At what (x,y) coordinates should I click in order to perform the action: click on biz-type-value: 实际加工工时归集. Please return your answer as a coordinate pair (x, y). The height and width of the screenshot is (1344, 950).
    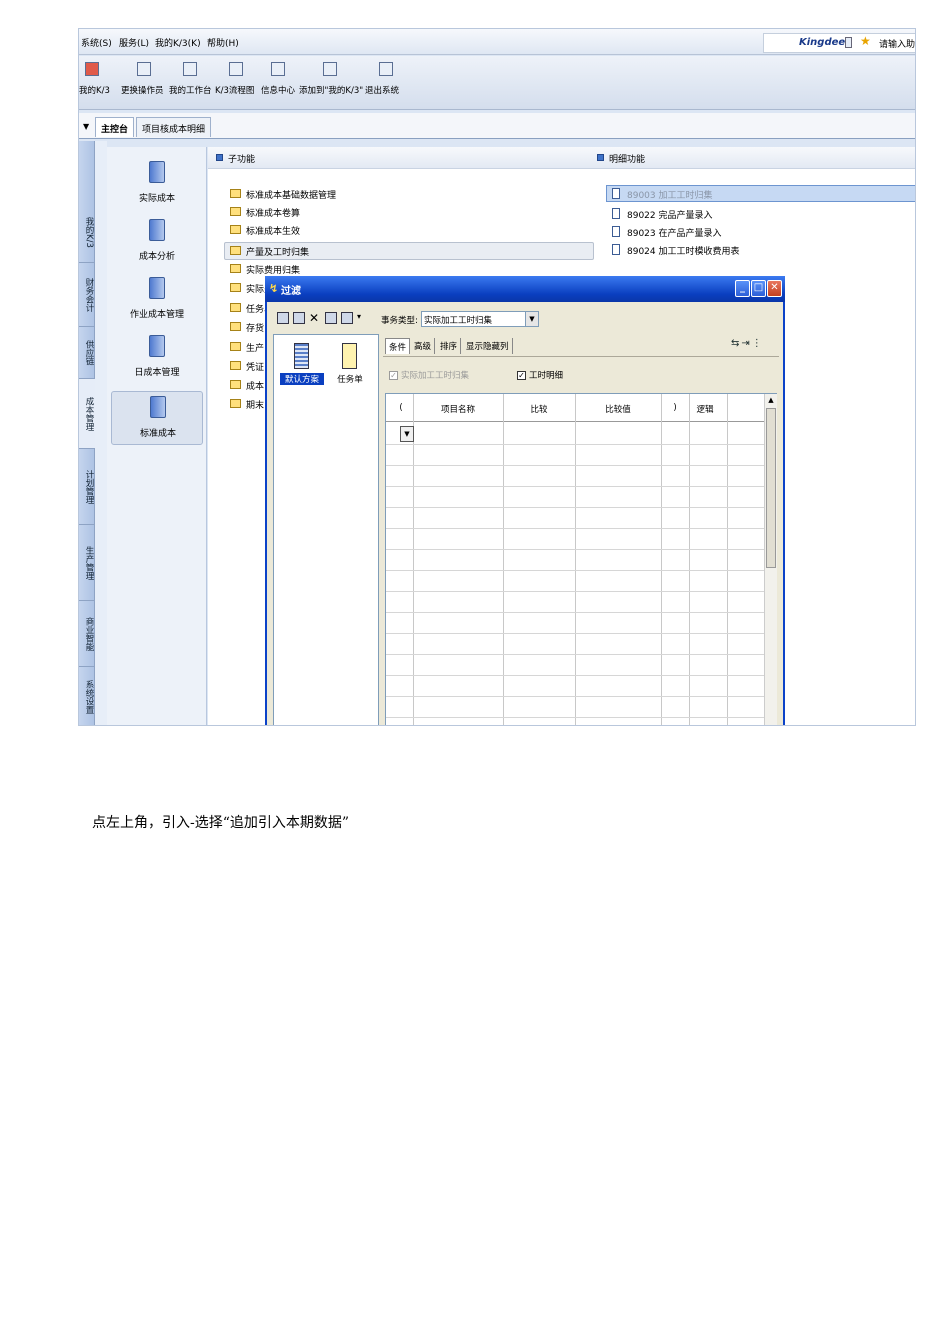
    Looking at the image, I should click on (458, 321).